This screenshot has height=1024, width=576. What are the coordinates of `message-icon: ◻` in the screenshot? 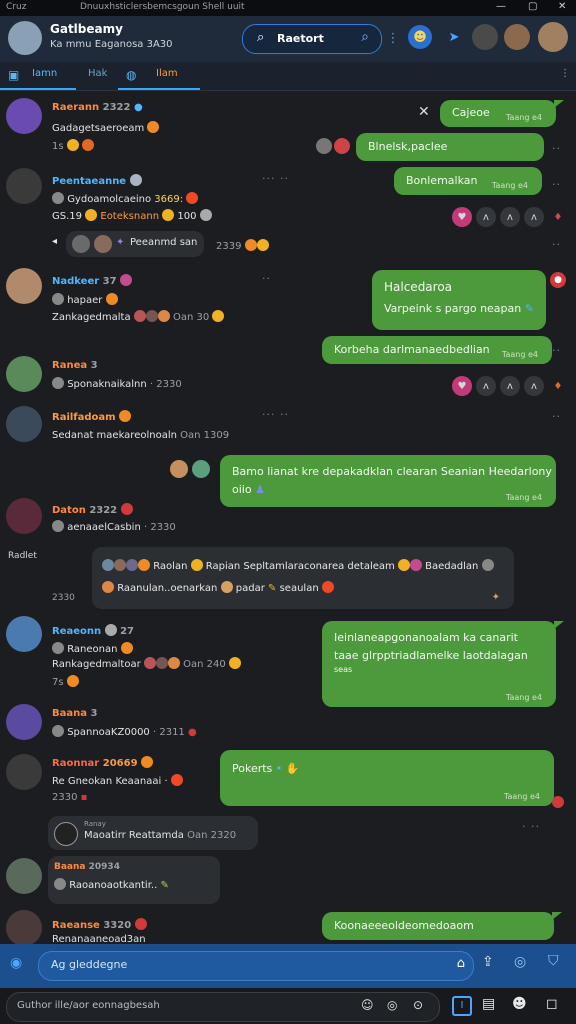 It's located at (552, 1004).